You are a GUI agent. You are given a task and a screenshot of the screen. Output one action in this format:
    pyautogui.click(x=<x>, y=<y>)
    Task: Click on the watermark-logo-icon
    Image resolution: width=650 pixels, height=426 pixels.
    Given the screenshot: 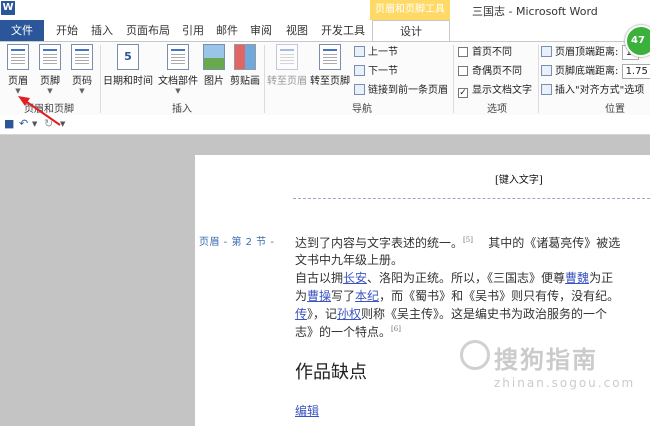 What is the action you would take?
    pyautogui.click(x=475, y=355)
    